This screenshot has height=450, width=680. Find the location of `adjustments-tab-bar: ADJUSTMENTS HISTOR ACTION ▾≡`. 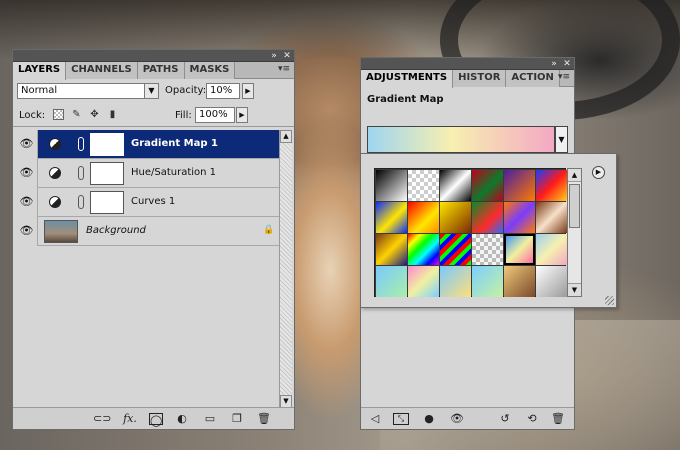

adjustments-tab-bar: ADJUSTMENTS HISTOR ACTION ▾≡ is located at coordinates (467, 79).